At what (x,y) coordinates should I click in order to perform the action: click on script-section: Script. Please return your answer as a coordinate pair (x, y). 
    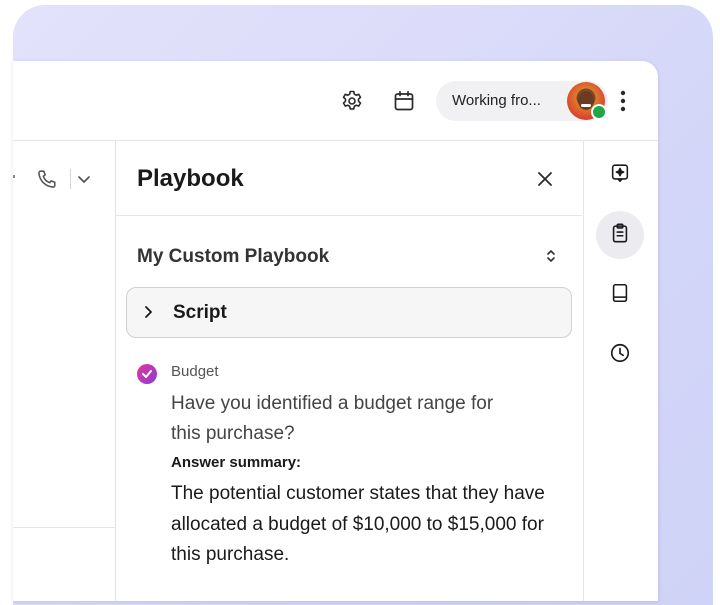
    Looking at the image, I should click on (349, 312).